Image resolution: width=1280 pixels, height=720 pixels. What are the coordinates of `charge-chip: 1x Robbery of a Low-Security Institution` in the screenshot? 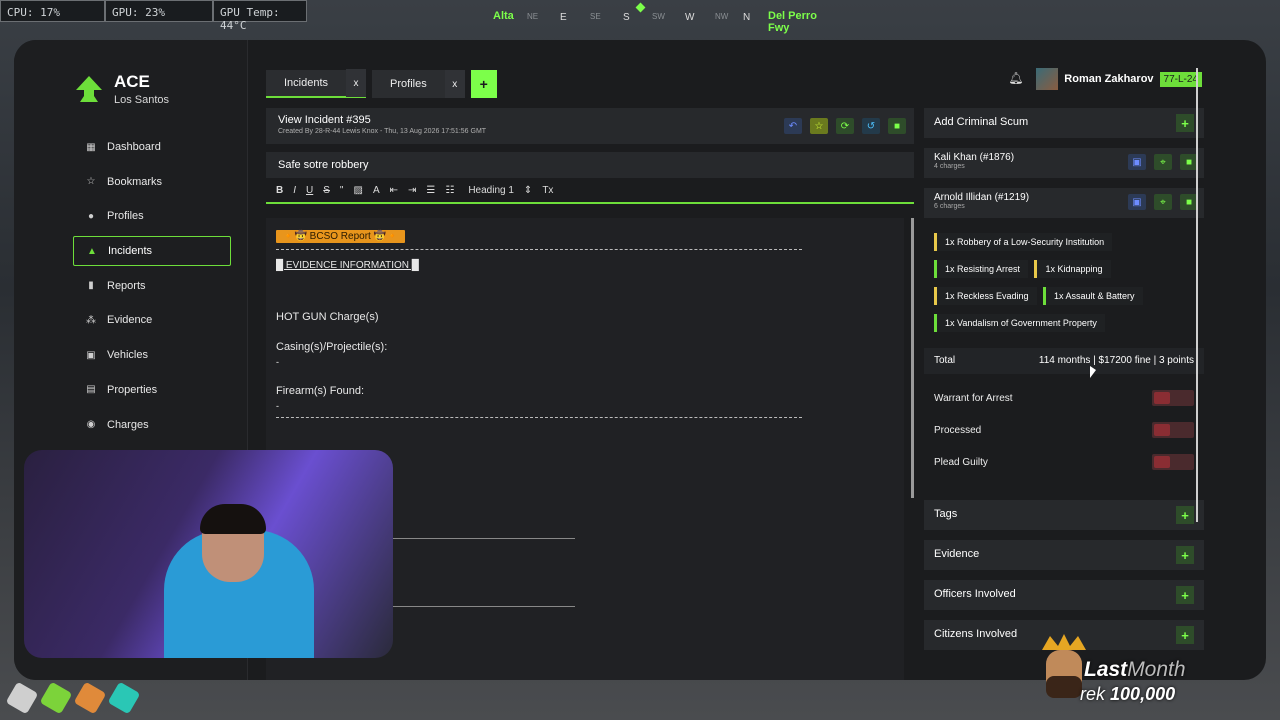 It's located at (1023, 242).